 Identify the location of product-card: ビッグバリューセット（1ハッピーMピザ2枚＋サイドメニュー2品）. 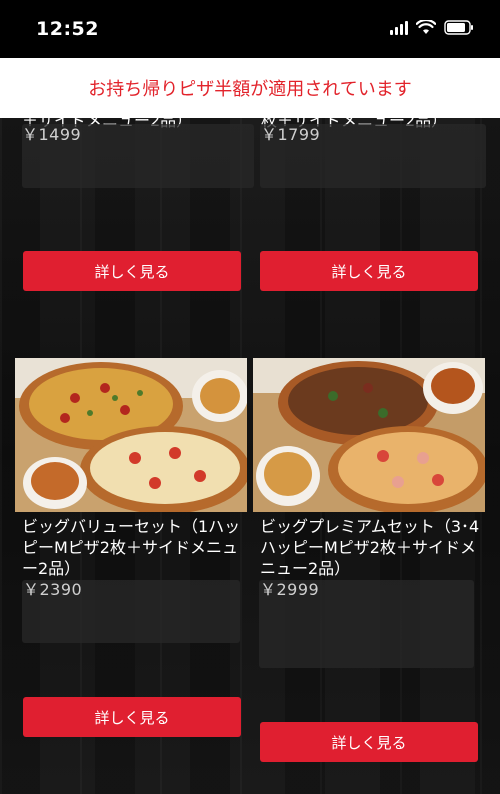
(134, 547).